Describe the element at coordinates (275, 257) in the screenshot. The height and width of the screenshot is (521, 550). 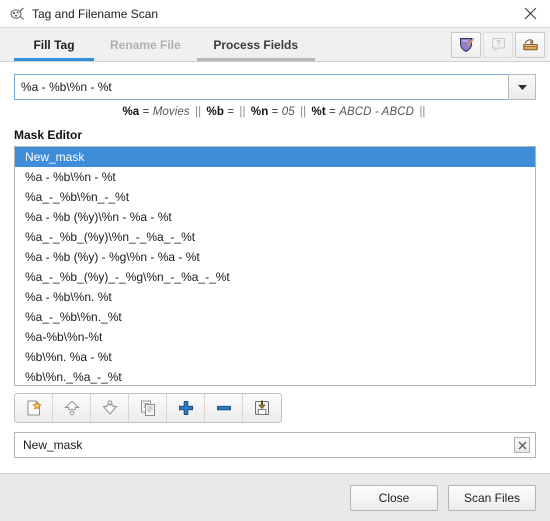
I see `list-item: %a - %b (%y) - %g\%n - %a - %t` at that location.